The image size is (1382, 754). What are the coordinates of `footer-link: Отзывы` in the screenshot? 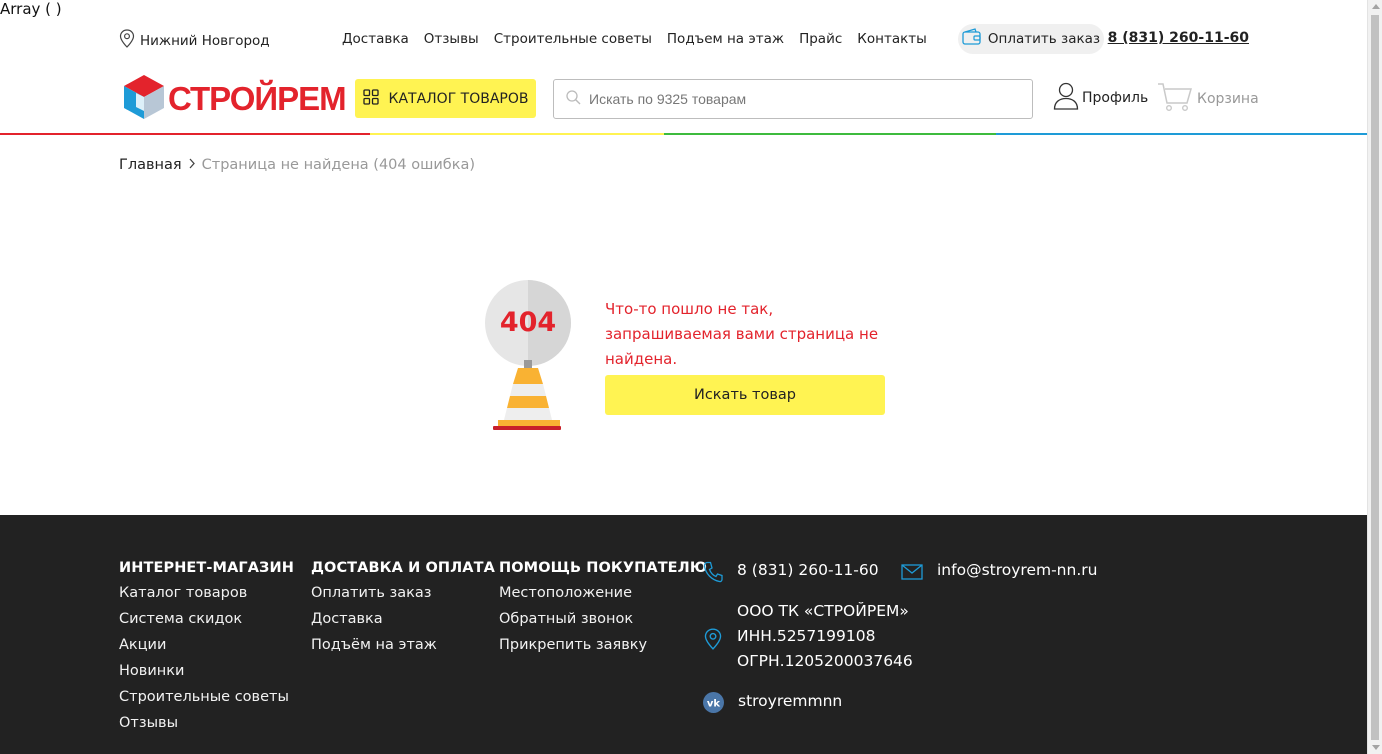 It's located at (206, 723).